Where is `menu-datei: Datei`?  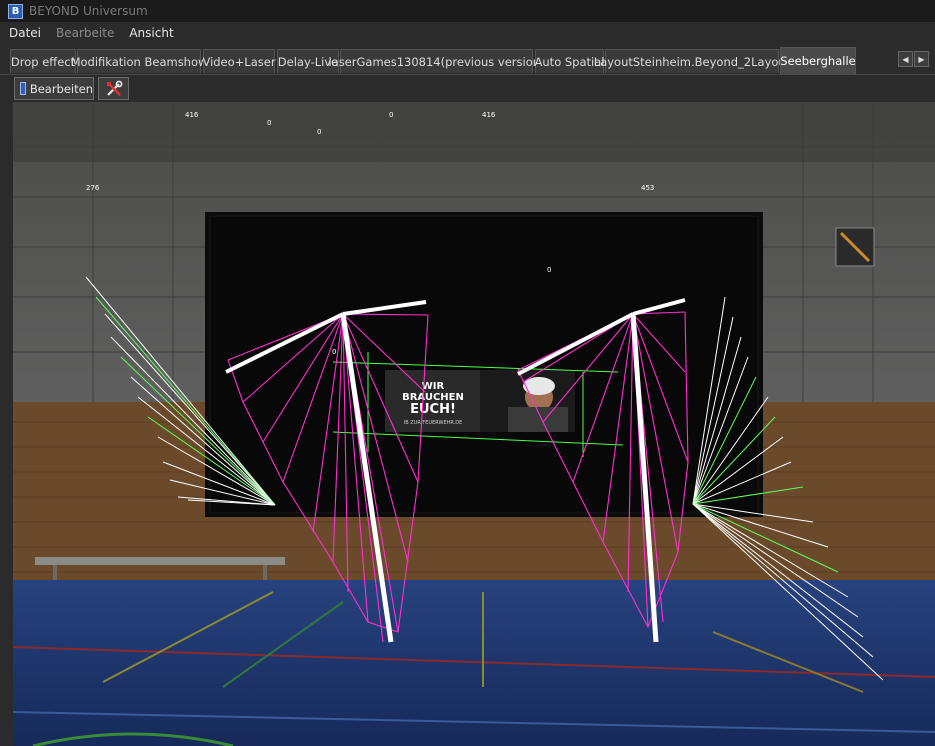
menu-datei: Datei is located at coordinates (25, 33).